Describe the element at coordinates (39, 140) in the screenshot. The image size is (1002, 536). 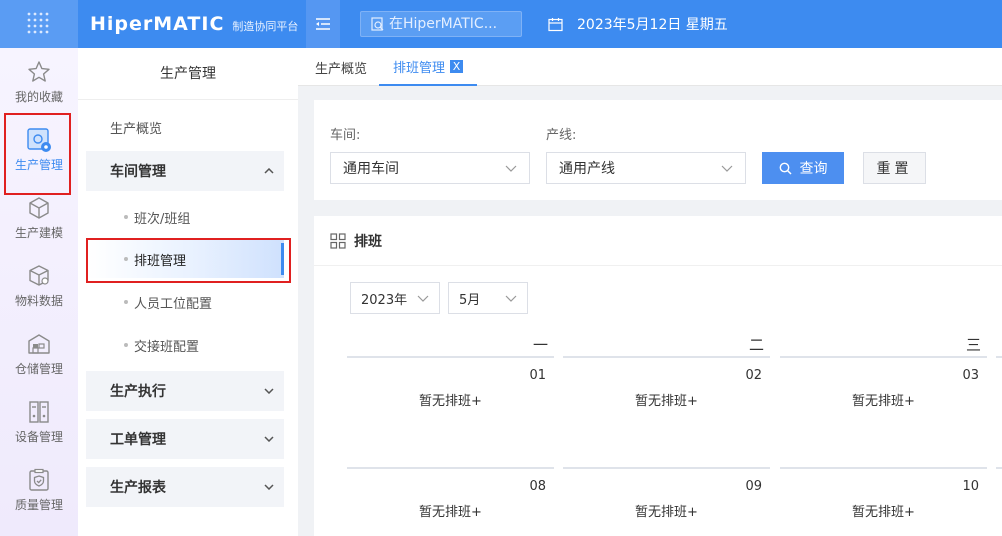
I see `production-icon` at that location.